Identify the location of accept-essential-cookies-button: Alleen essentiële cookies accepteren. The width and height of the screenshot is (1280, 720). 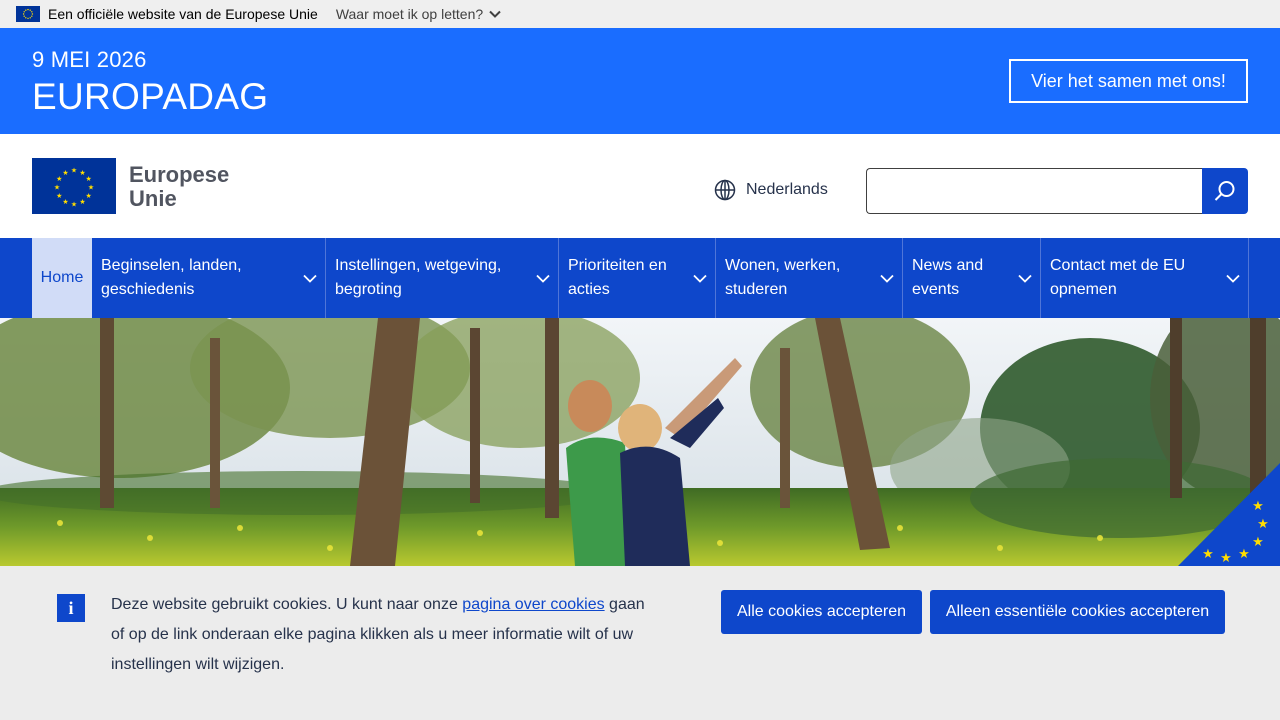
(1077, 612).